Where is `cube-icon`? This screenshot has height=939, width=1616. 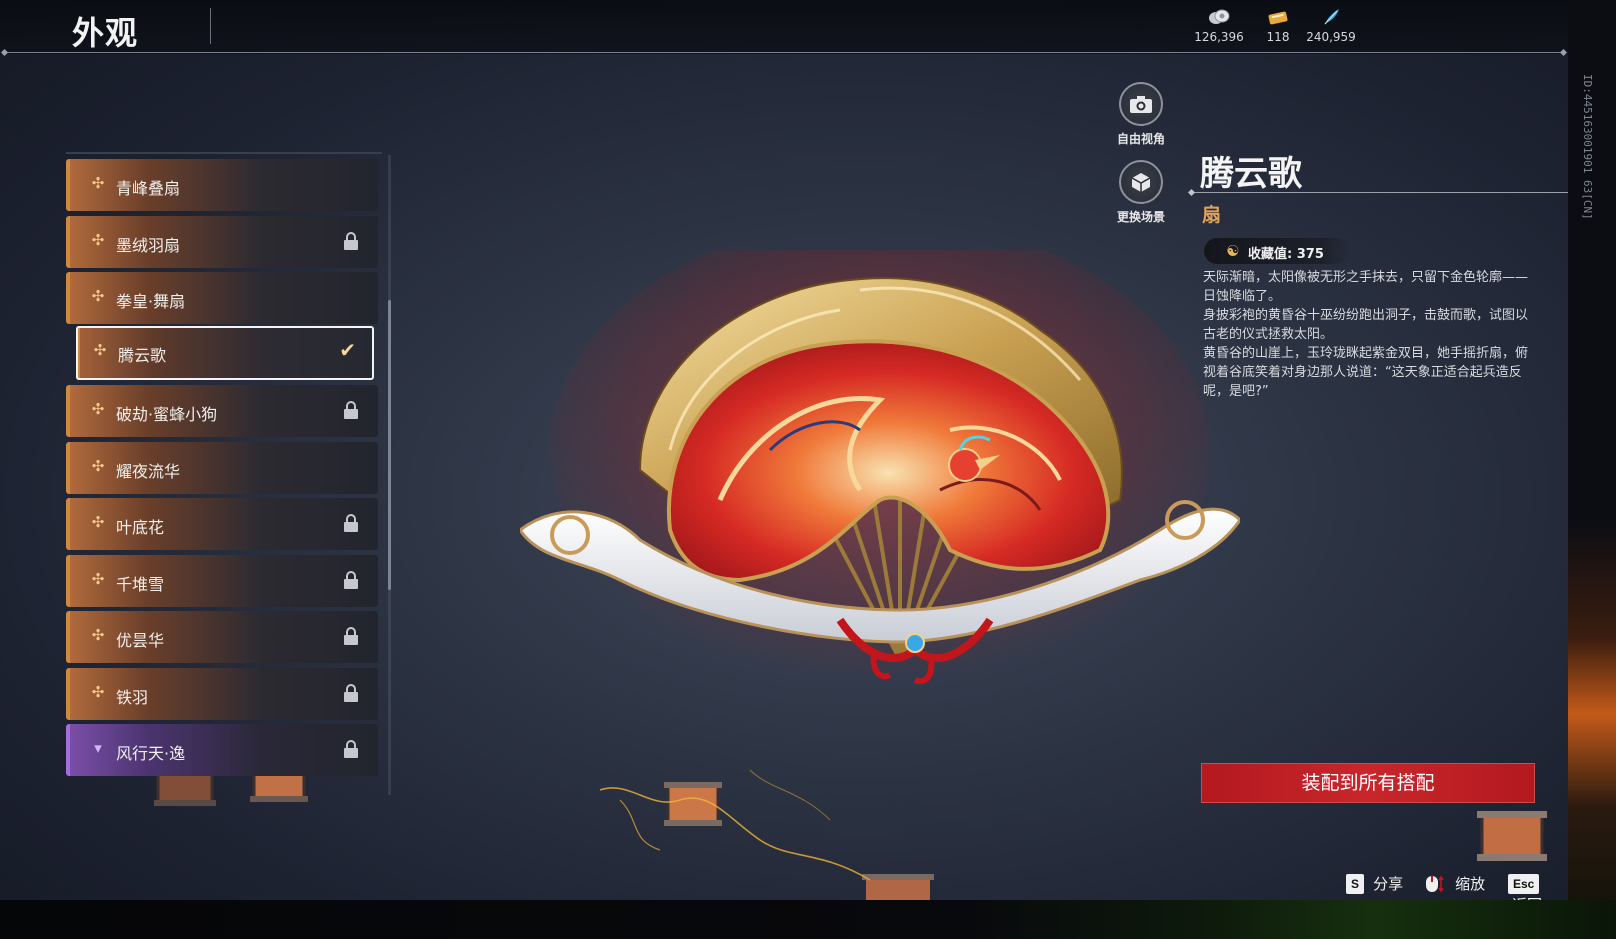
cube-icon is located at coordinates (1141, 182).